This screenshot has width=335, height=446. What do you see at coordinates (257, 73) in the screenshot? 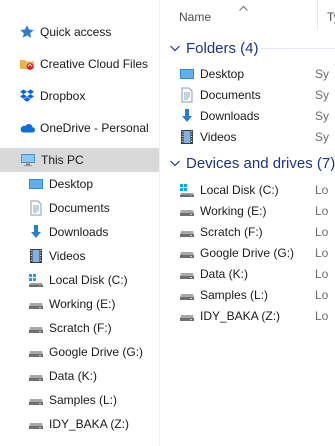
I see `list-item-desktop: Desktop Sy` at bounding box center [257, 73].